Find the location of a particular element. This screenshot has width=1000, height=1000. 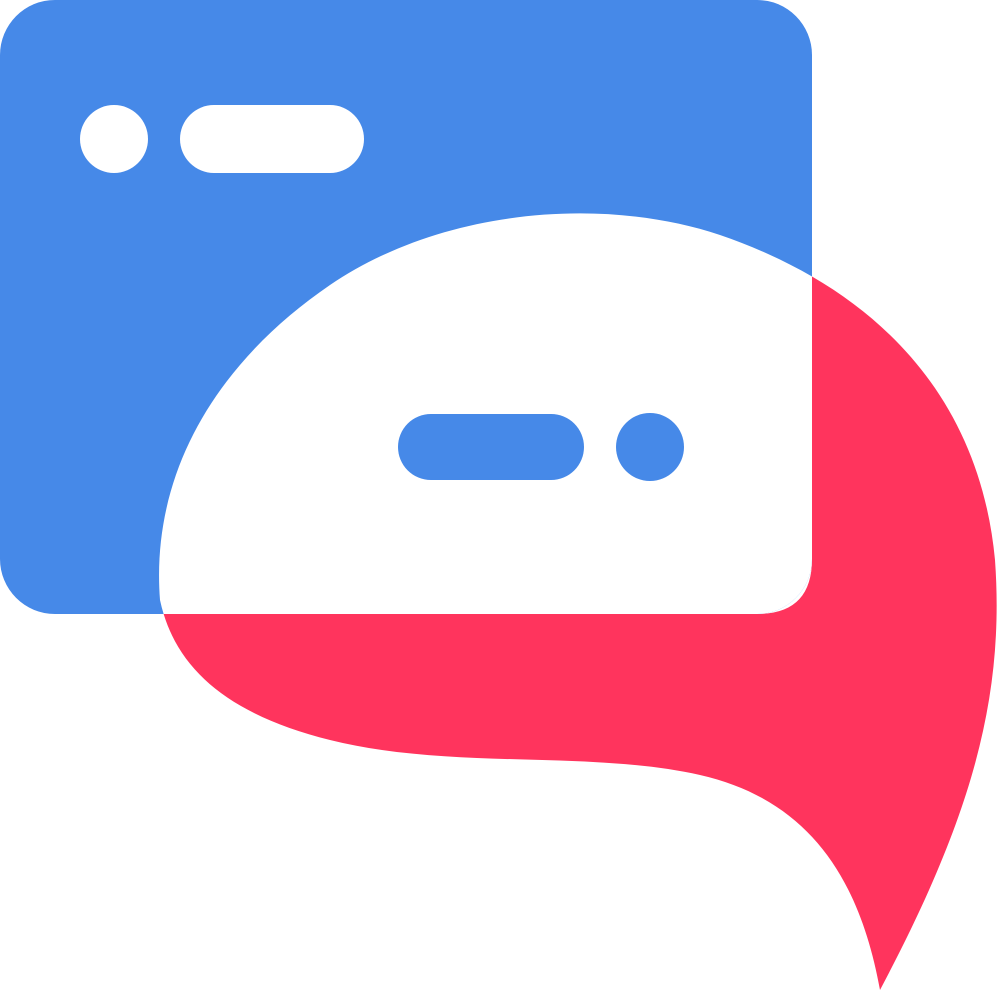

window-dot-icon is located at coordinates (114, 139).